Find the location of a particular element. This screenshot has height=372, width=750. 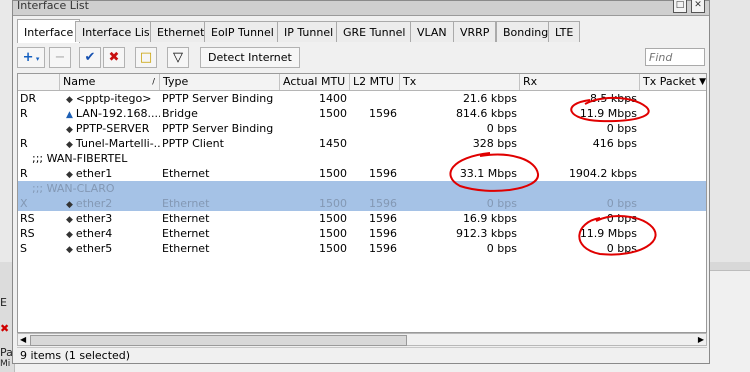

sort-icon: / is located at coordinates (153, 81).